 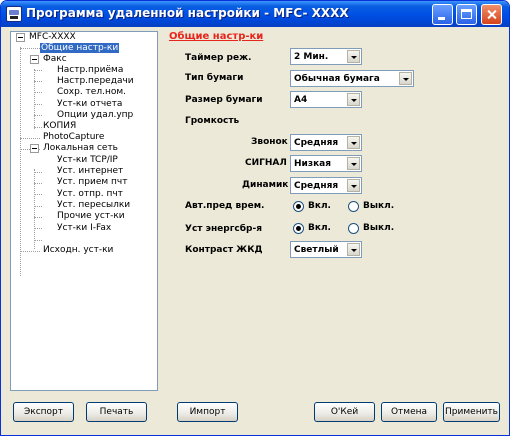 What do you see at coordinates (95, 115) in the screenshot?
I see `tree-item-remote-fax-options: Опции удал.упр` at bounding box center [95, 115].